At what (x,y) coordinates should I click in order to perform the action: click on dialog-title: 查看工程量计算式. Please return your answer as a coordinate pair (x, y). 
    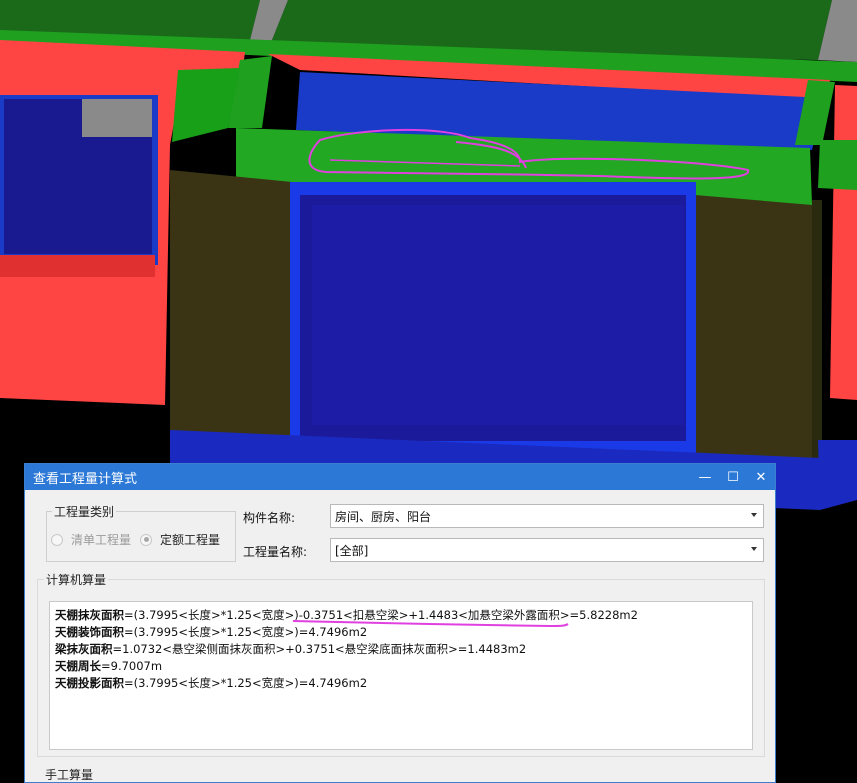
    Looking at the image, I should click on (85, 479).